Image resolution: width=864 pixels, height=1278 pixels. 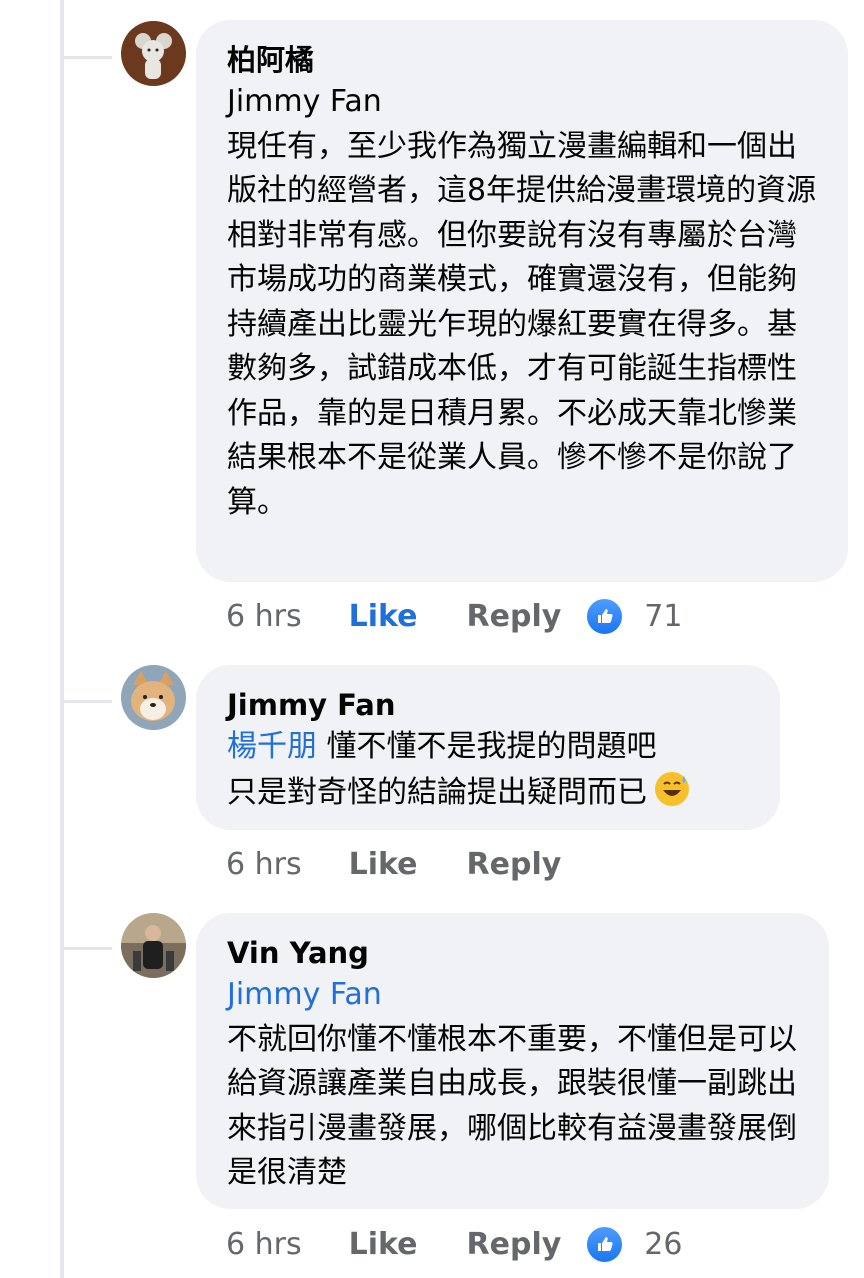 I want to click on comment-author: Vin Yang, so click(x=513, y=953).